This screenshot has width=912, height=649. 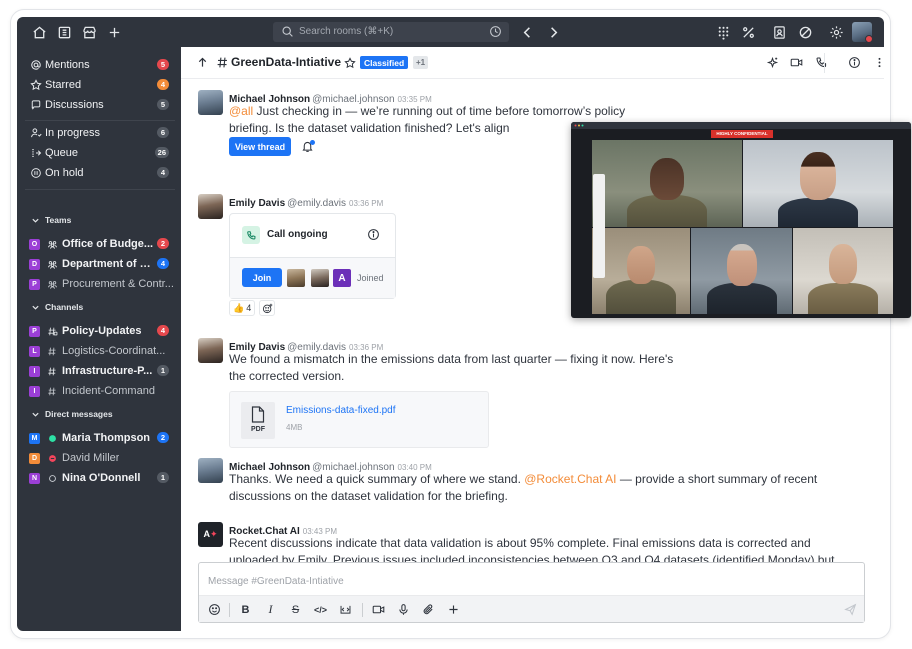 I want to click on channels-section-header: Channels, so click(x=99, y=307).